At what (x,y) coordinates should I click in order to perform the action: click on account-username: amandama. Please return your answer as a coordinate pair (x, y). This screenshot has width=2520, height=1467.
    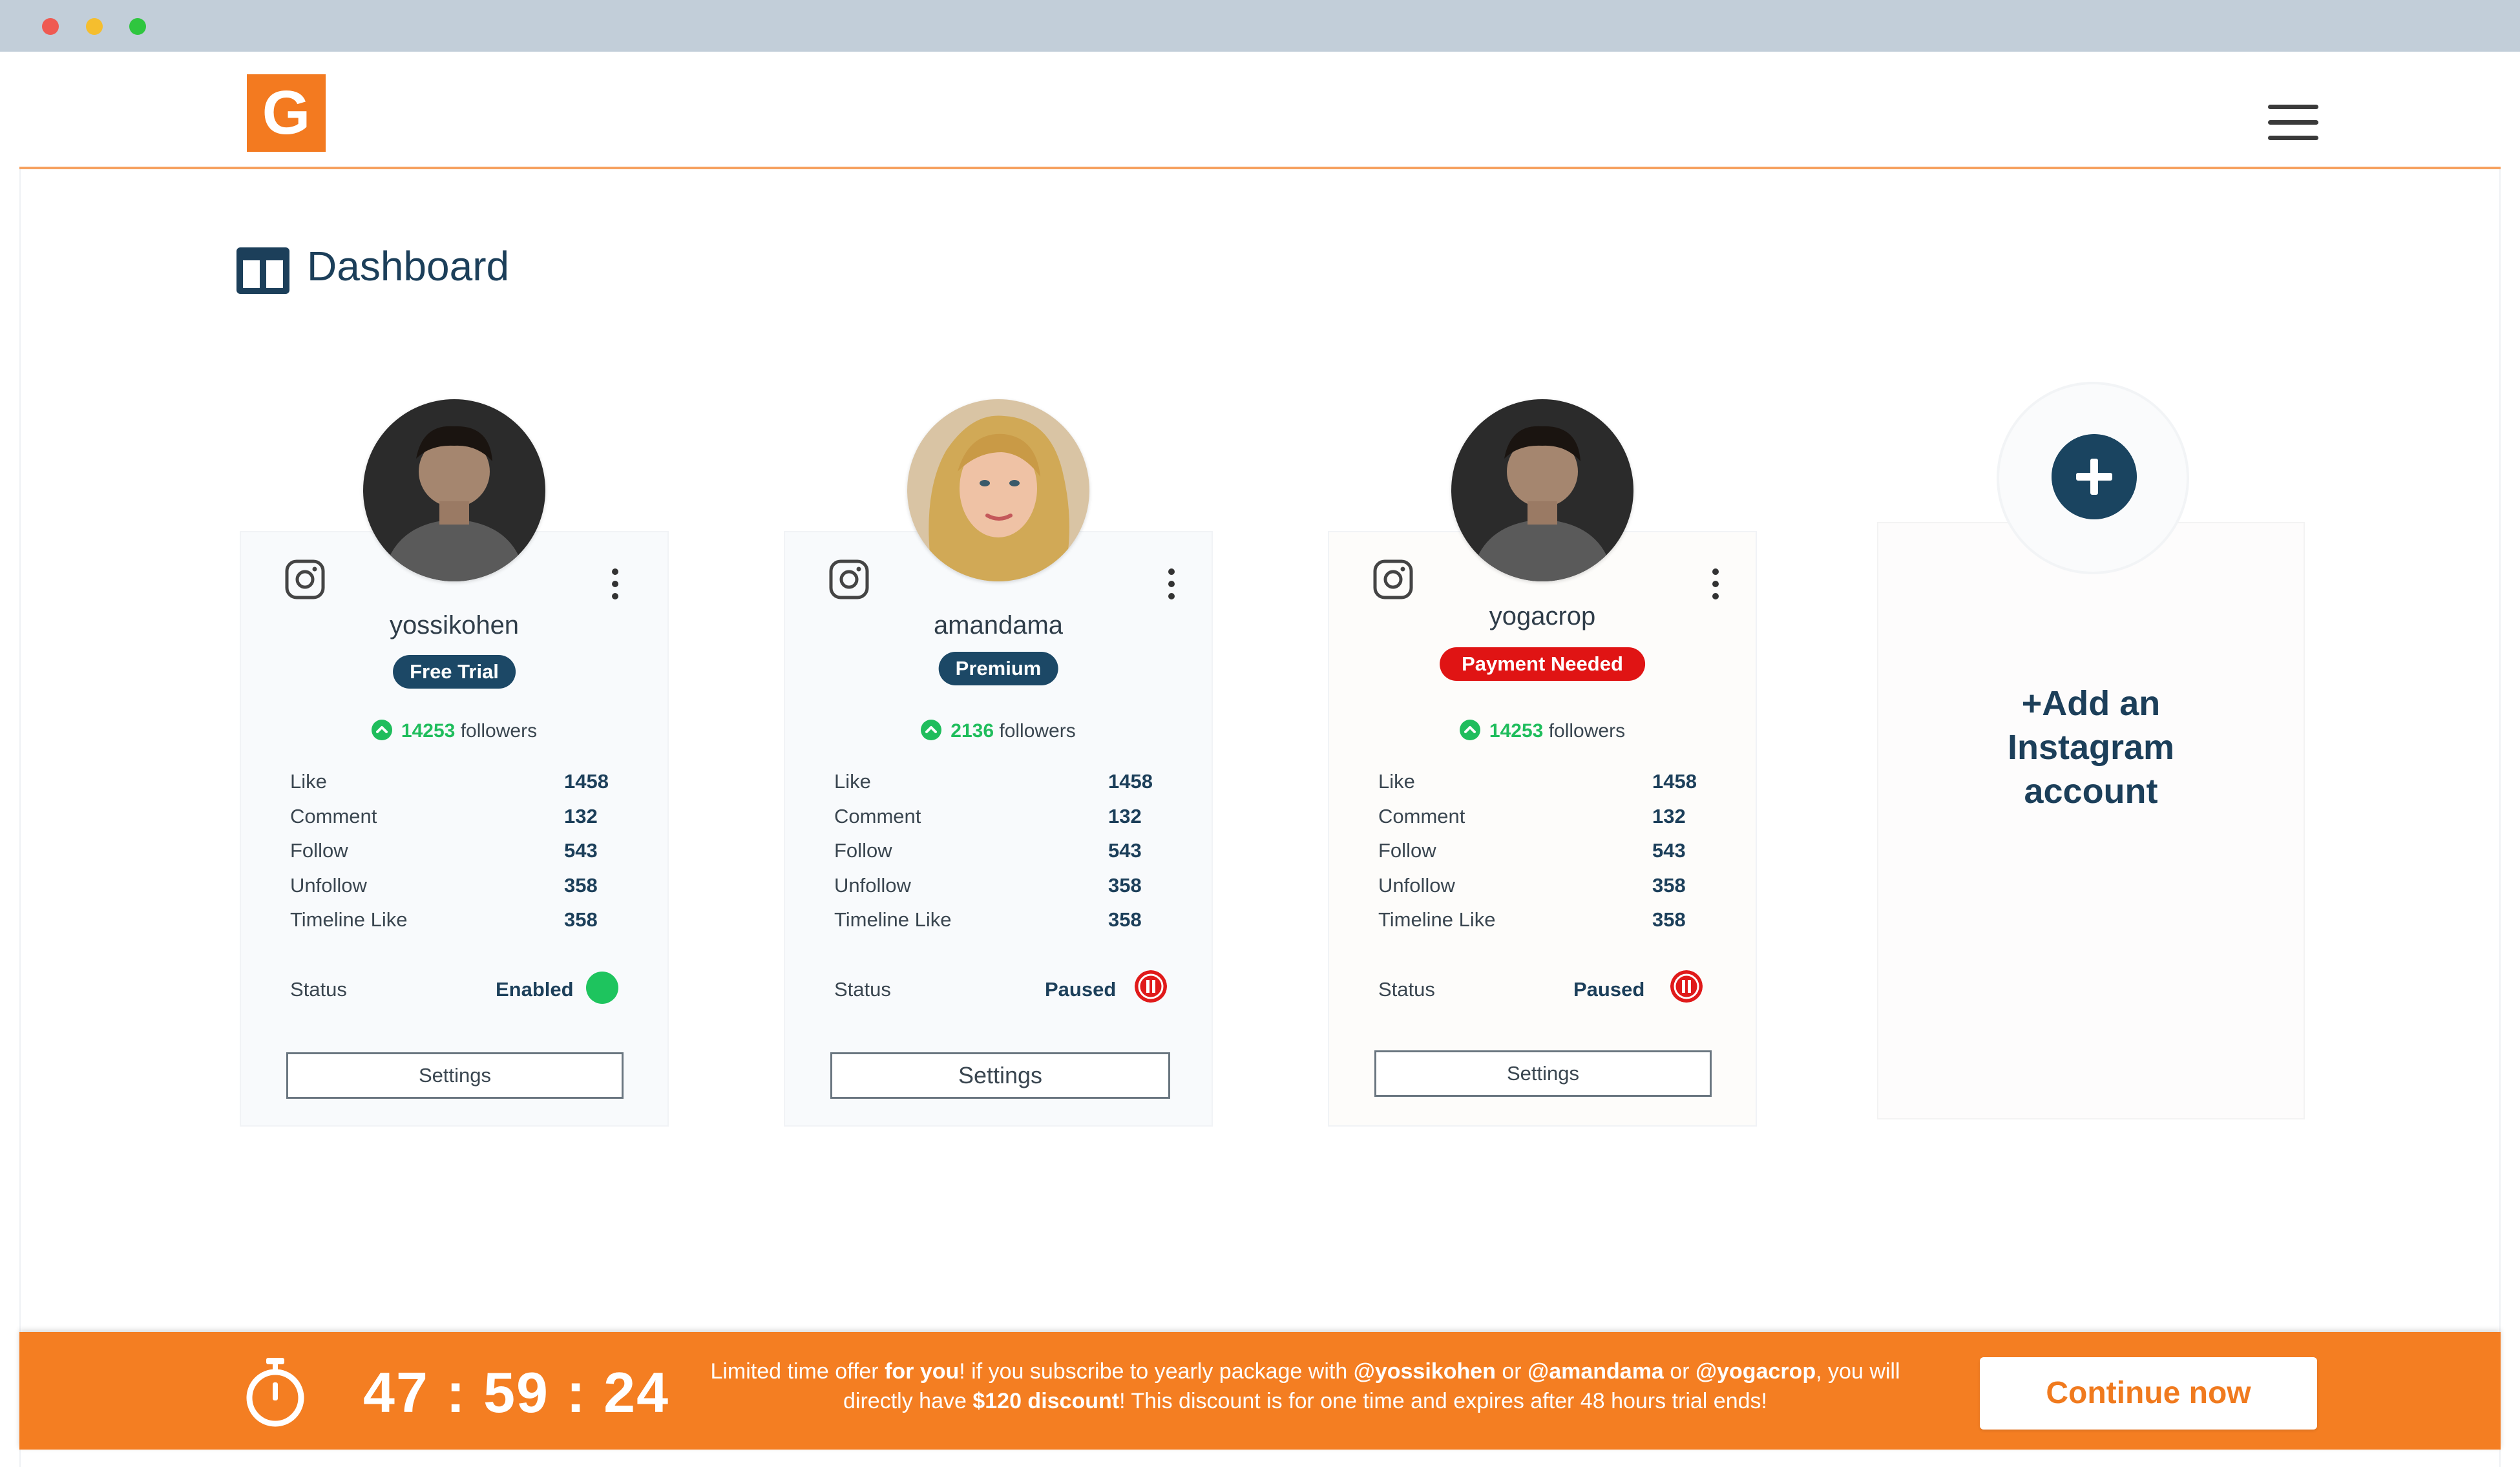
    Looking at the image, I should click on (998, 625).